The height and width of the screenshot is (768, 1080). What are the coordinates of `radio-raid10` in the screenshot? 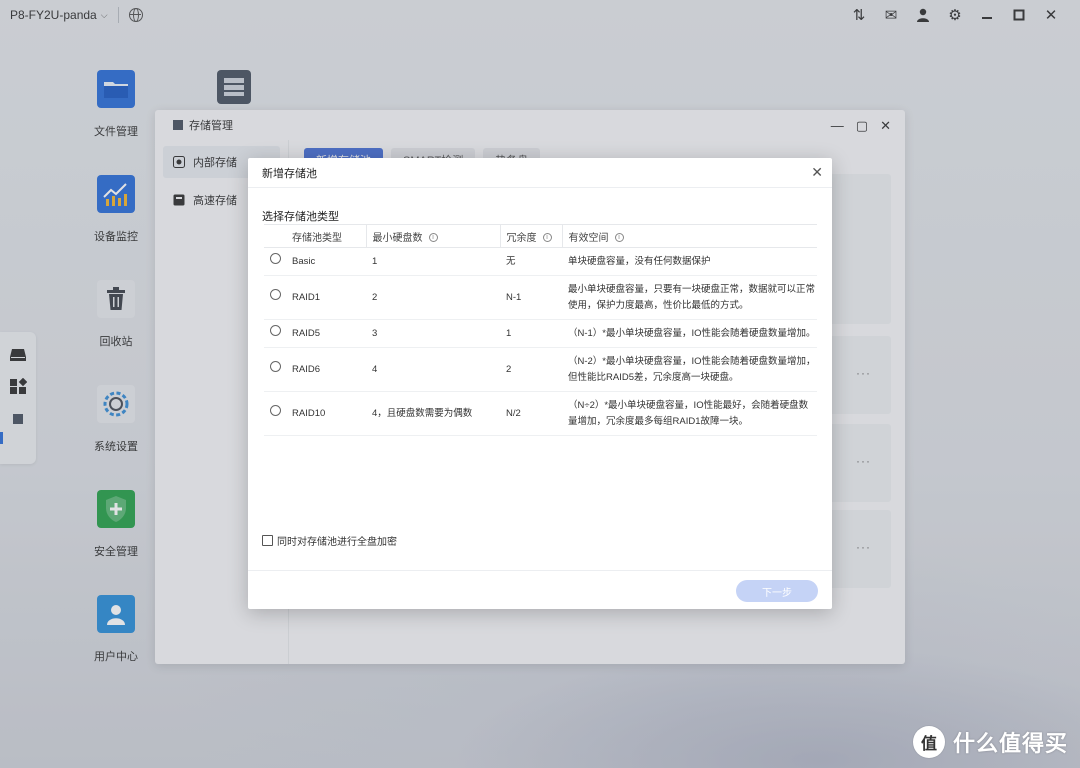 It's located at (275, 410).